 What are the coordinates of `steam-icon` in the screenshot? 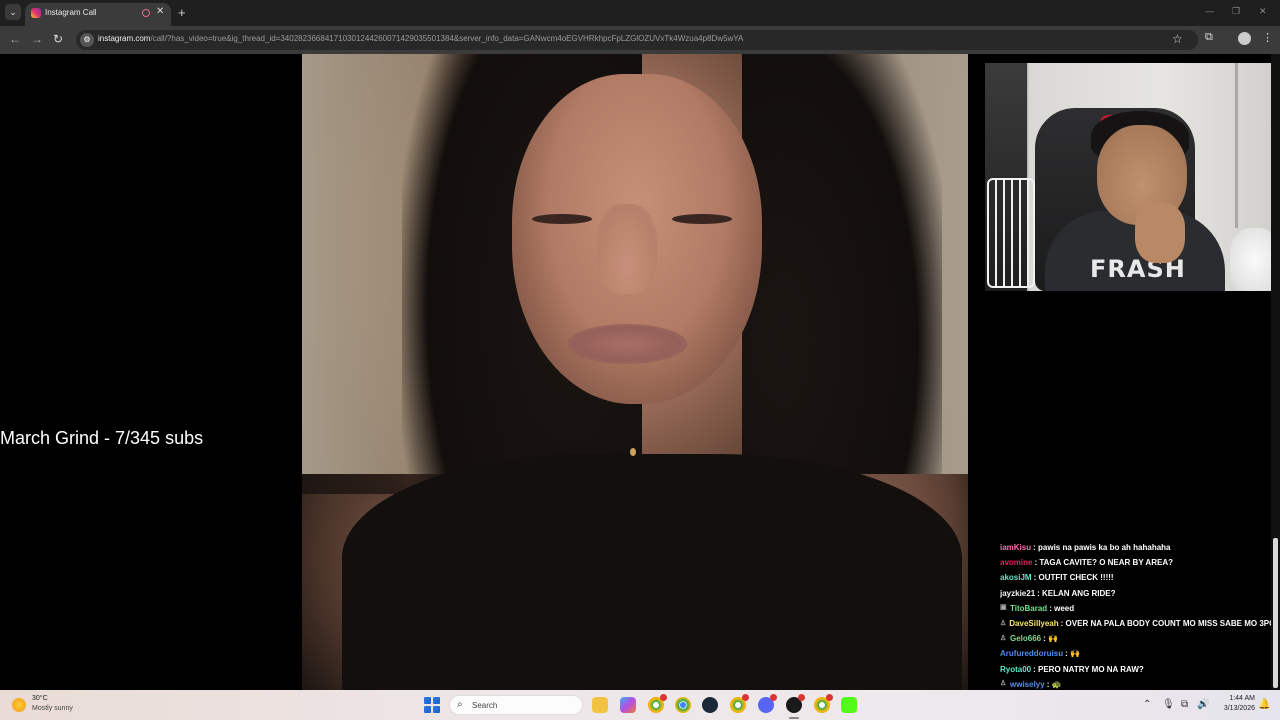 It's located at (710, 705).